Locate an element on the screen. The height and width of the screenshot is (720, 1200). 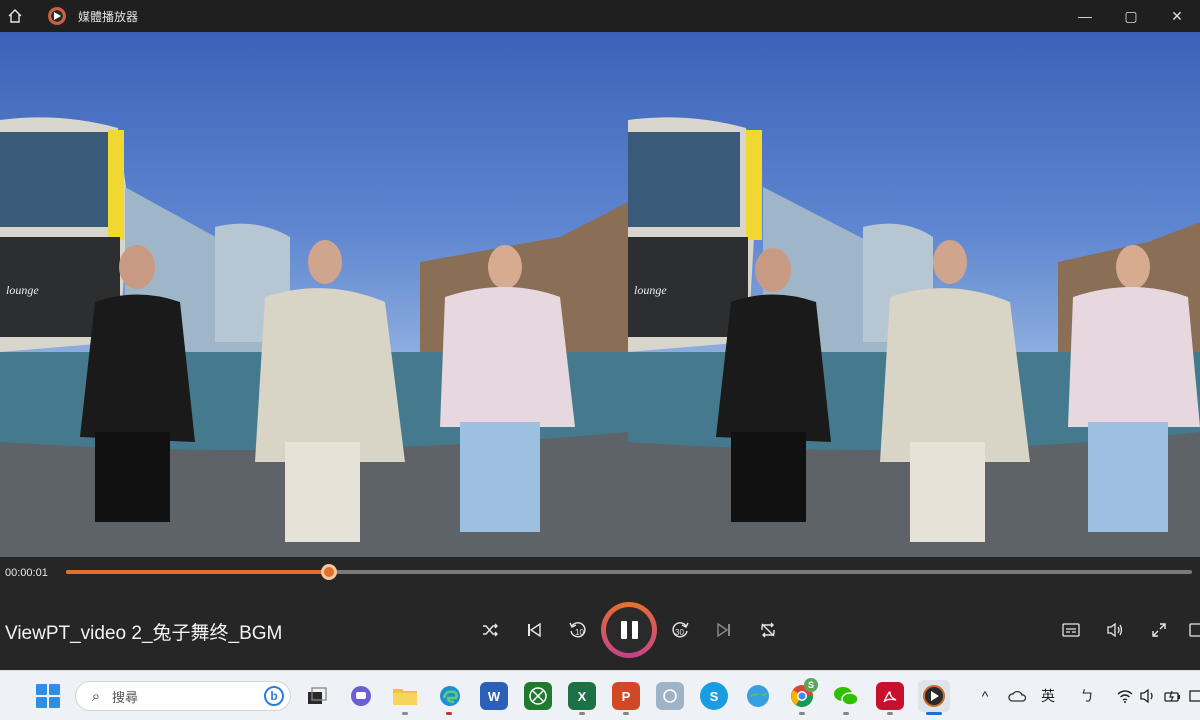
miniplayer-button is located at coordinates (1192, 630).